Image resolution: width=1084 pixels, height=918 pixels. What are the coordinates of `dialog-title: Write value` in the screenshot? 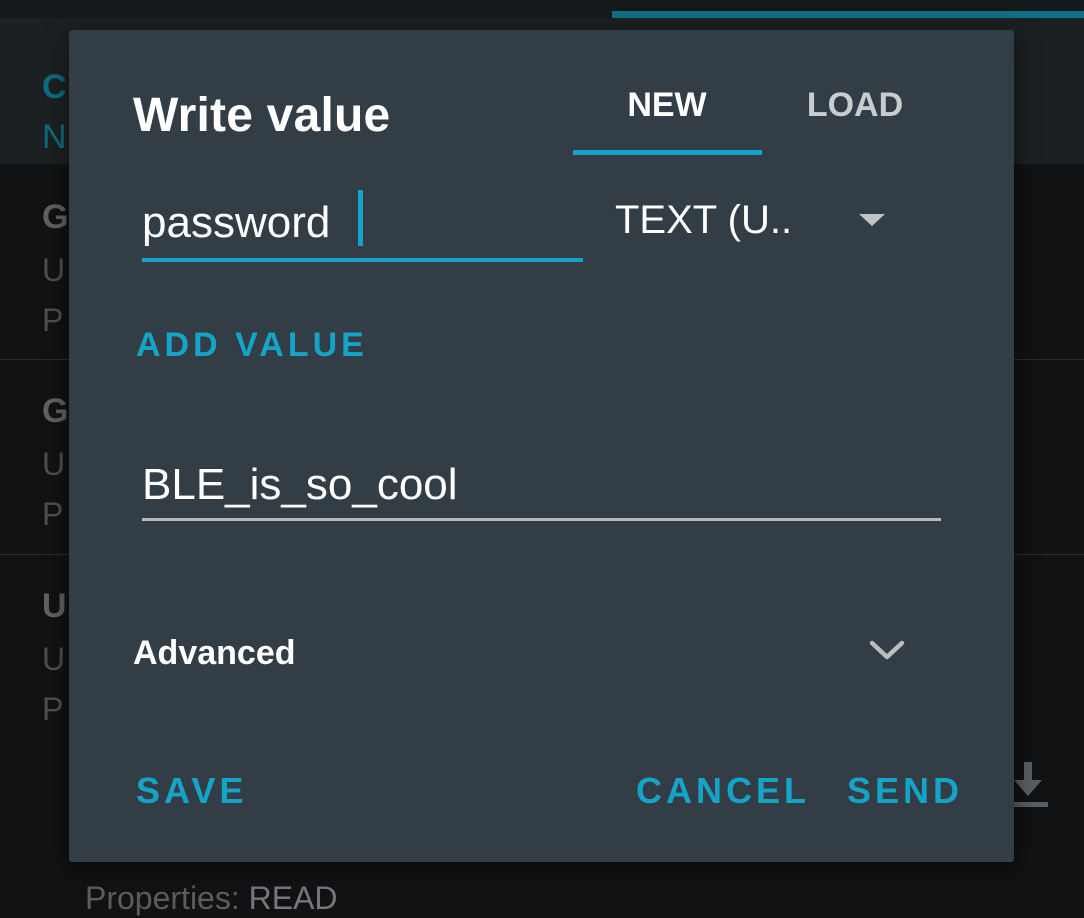 It's located at (262, 115).